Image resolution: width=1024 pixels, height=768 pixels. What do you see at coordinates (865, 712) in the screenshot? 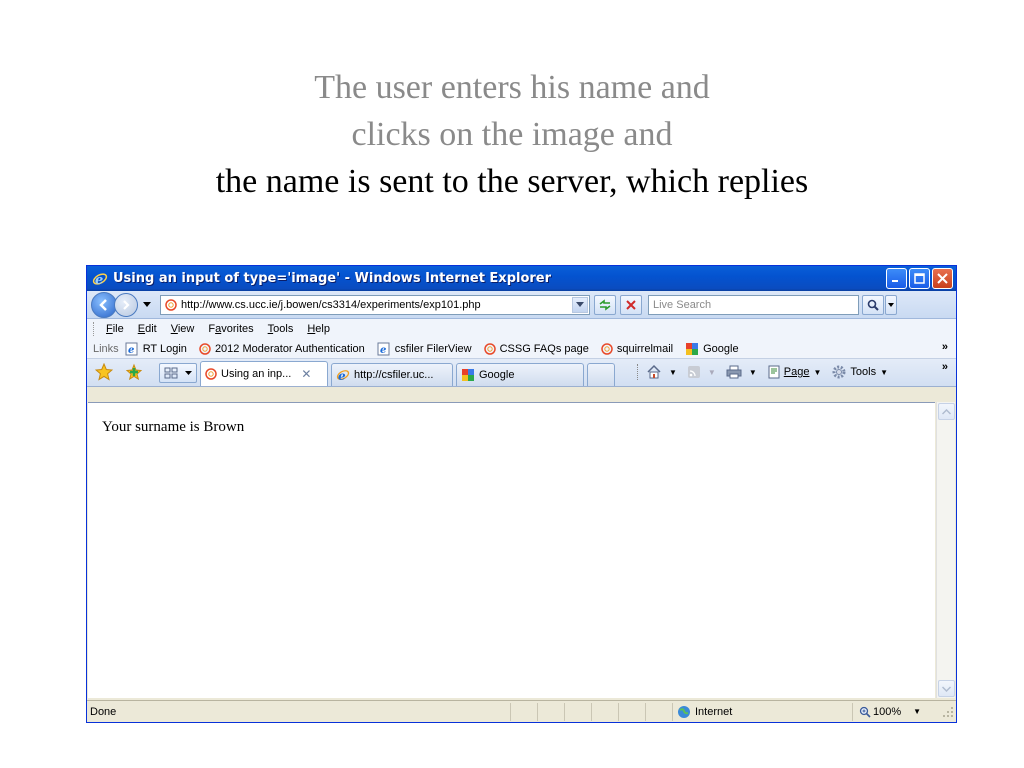
I see `zoom-icon` at bounding box center [865, 712].